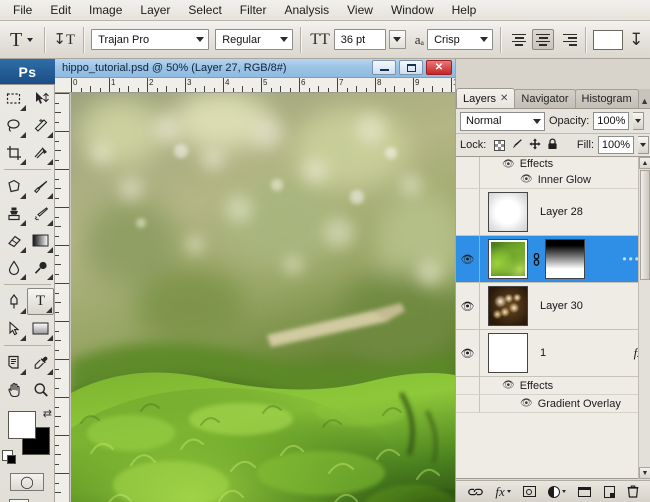  Describe the element at coordinates (553, 386) in the screenshot. I see `effects-row-2: 👁 Effects` at that location.